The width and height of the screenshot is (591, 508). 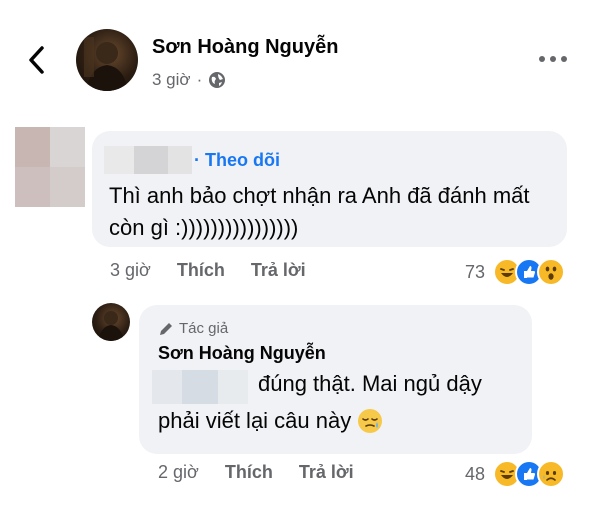 What do you see at coordinates (50, 167) in the screenshot?
I see `commenter-avatar-pixelated` at bounding box center [50, 167].